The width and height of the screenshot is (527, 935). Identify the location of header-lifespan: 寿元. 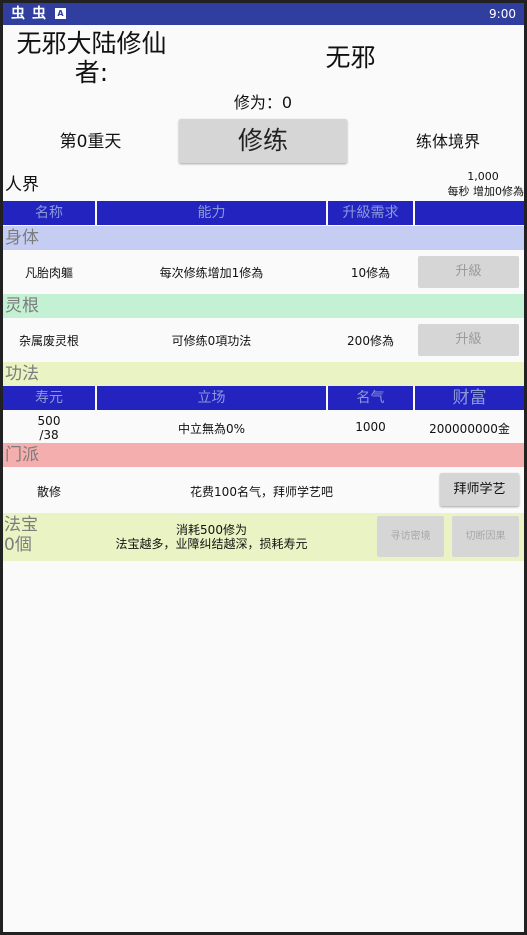
(49, 398).